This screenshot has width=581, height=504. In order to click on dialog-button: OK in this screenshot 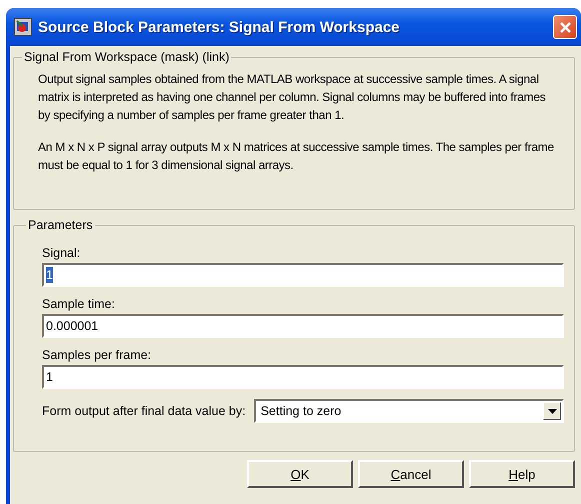, I will do `click(300, 474)`.